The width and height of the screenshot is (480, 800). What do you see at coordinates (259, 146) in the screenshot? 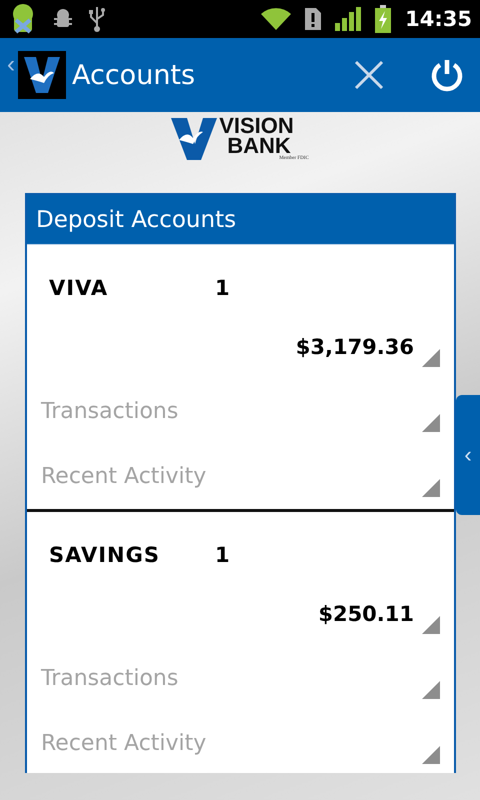
I see `logo-text: BANK` at bounding box center [259, 146].